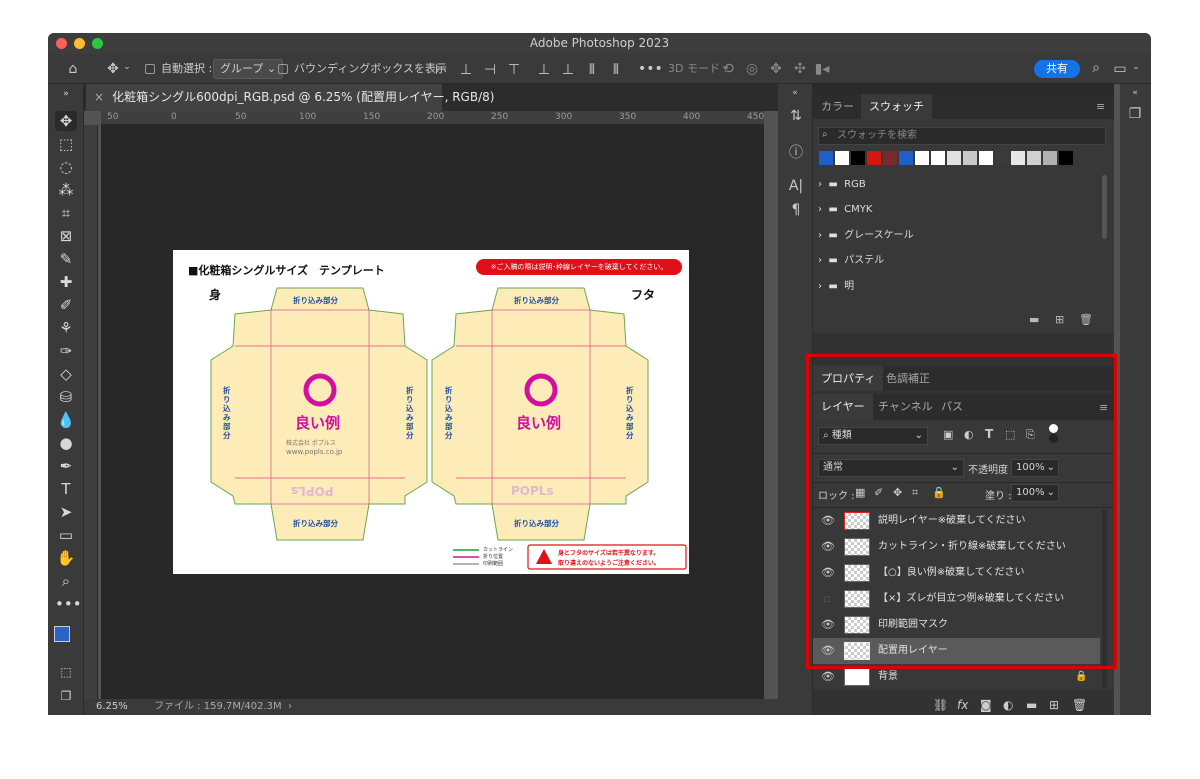  Describe the element at coordinates (1008, 705) in the screenshot. I see `adjustment-layer-icon: ◐` at that location.